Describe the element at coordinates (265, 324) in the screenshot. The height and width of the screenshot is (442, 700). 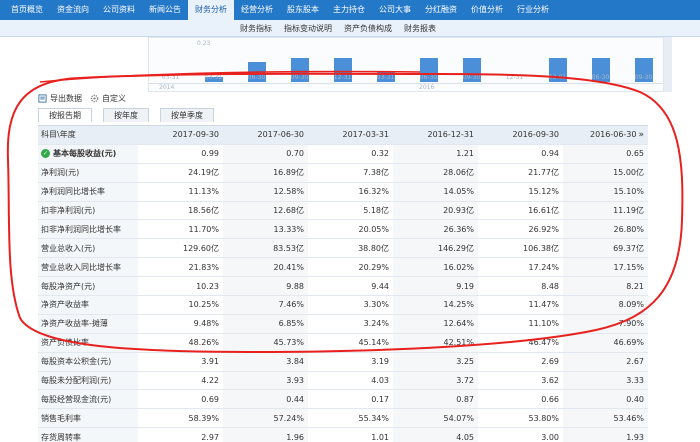
I see `value-cell: 6.85%` at that location.